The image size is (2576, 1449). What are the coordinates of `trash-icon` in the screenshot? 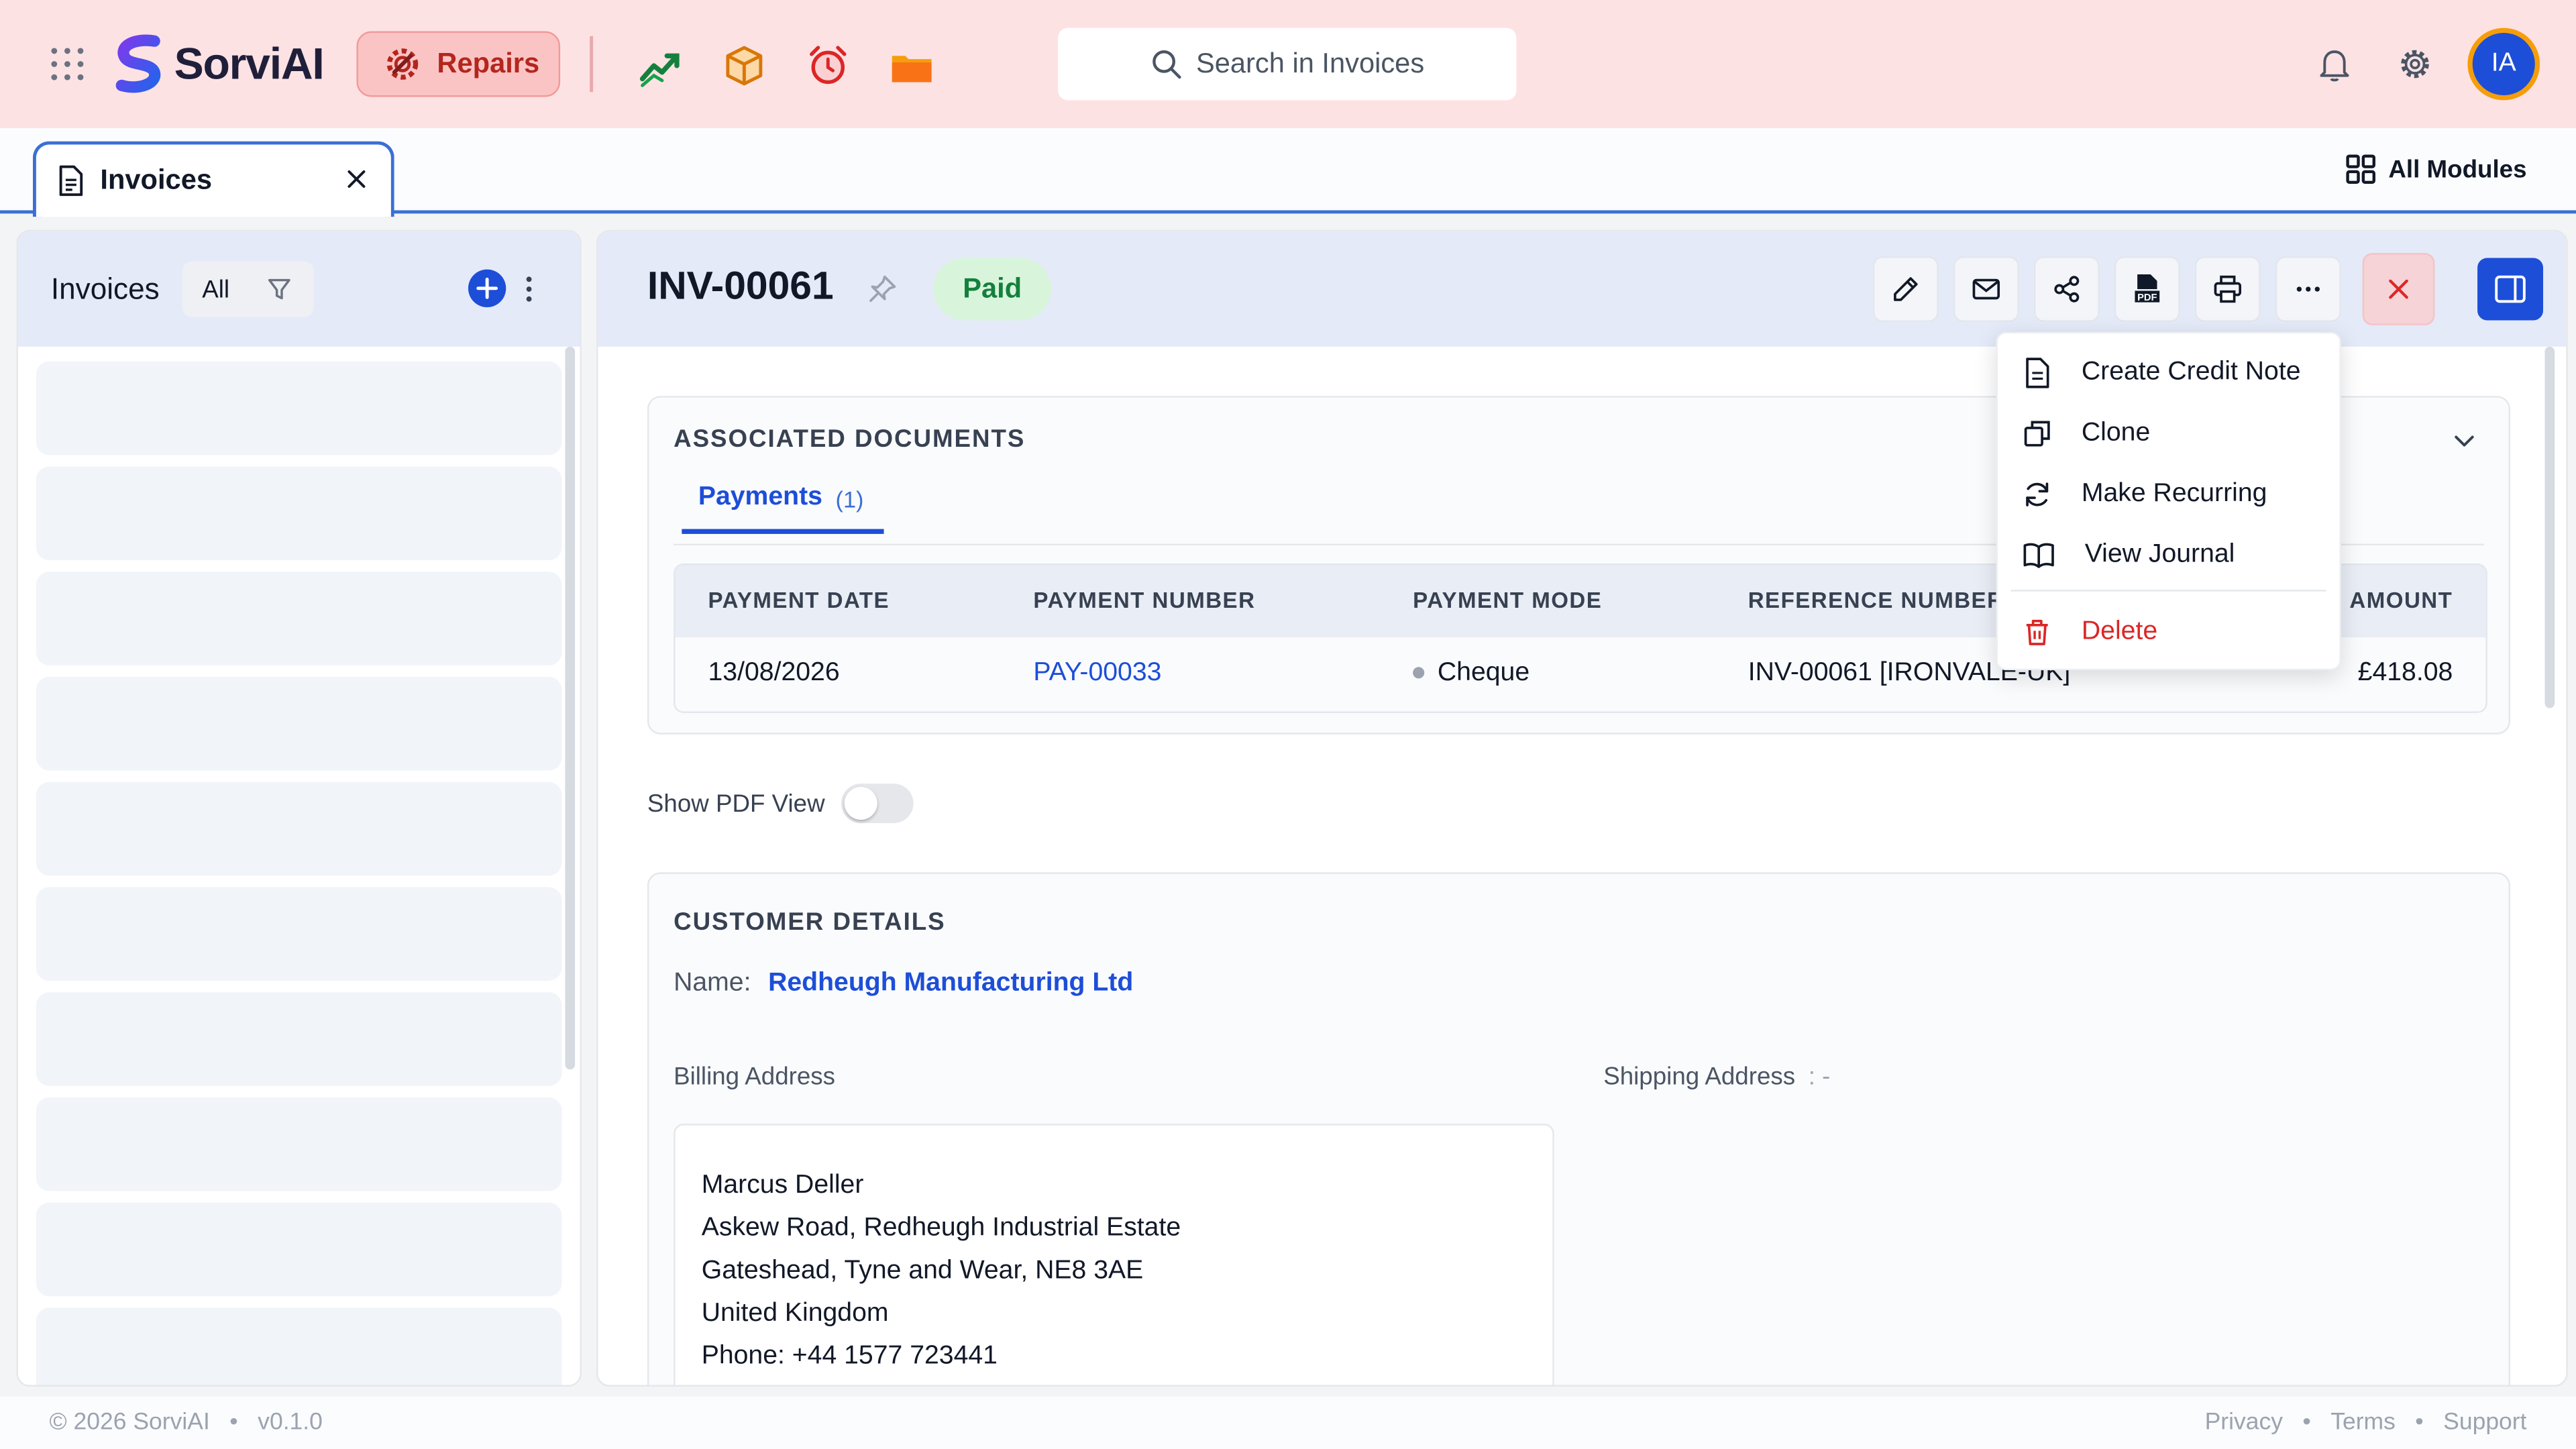 It's located at (2037, 632).